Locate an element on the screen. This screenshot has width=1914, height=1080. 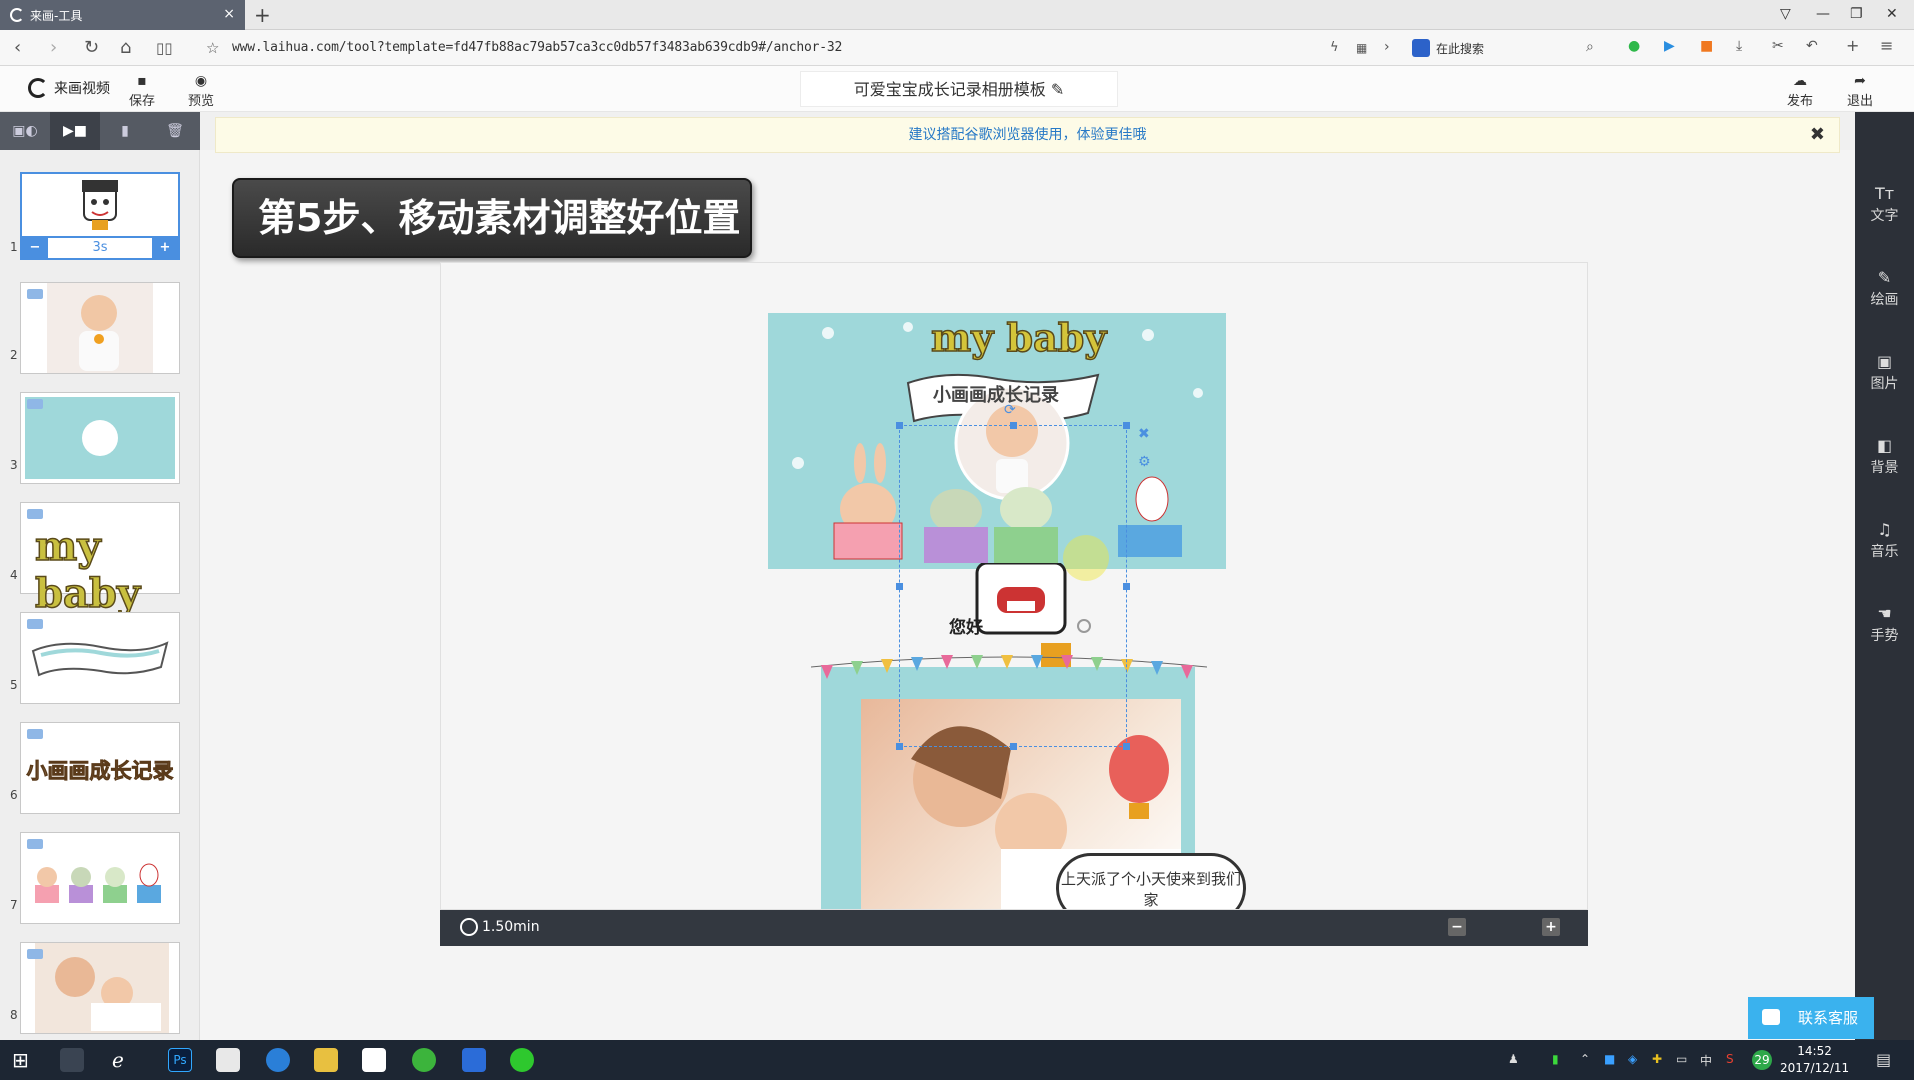
wechat-app-icon is located at coordinates (522, 1060).